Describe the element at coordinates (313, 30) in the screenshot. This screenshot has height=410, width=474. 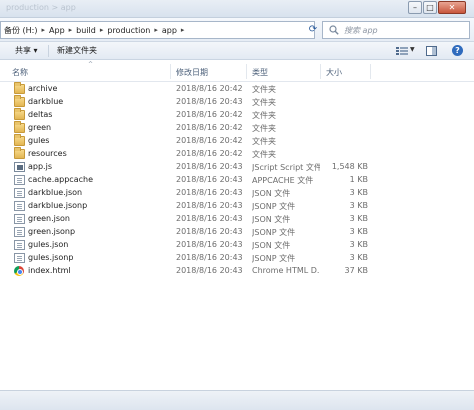
I see `refresh-icon: ⟳` at that location.